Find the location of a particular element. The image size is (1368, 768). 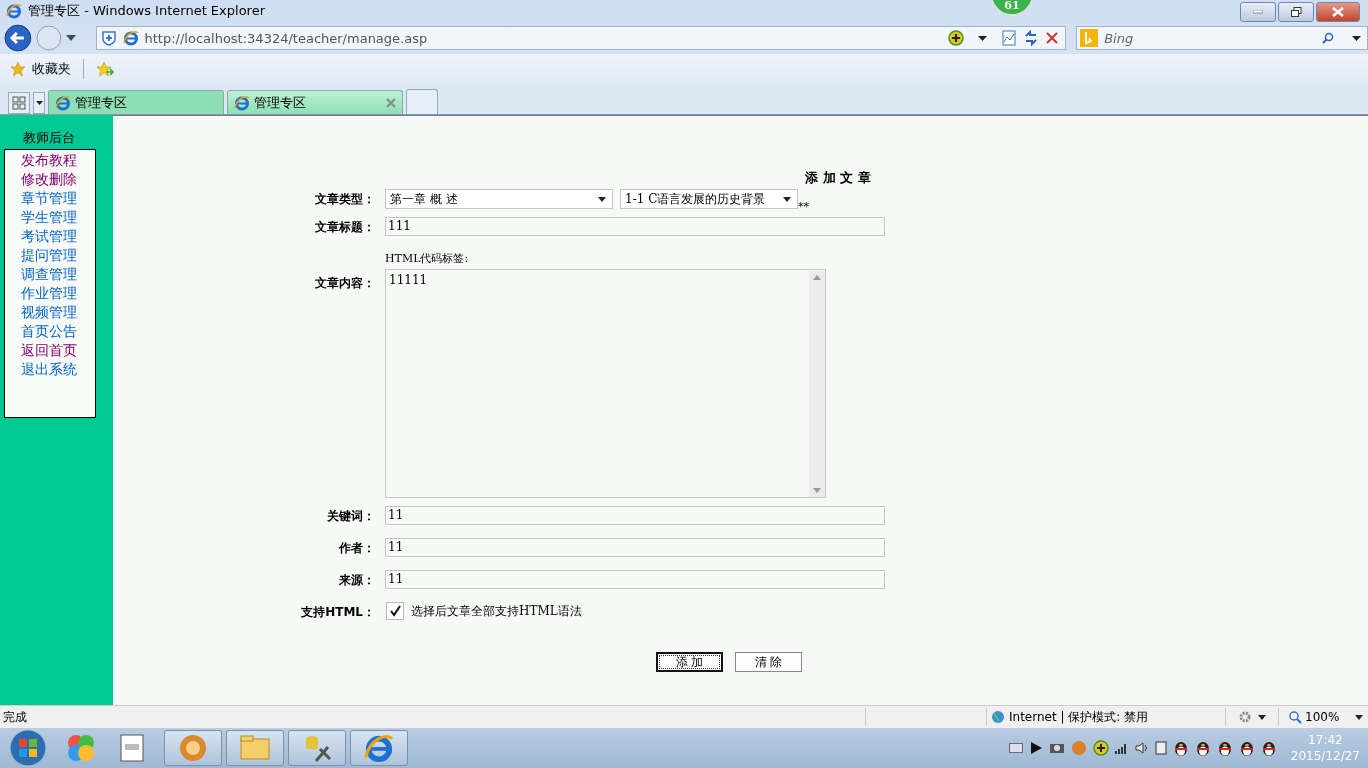

refresh-icon is located at coordinates (1031, 38).